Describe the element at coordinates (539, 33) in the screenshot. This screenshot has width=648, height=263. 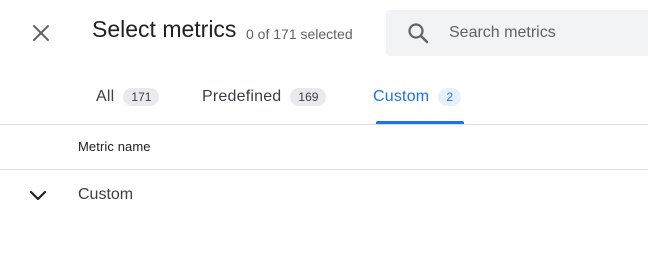
I see `search-input` at that location.